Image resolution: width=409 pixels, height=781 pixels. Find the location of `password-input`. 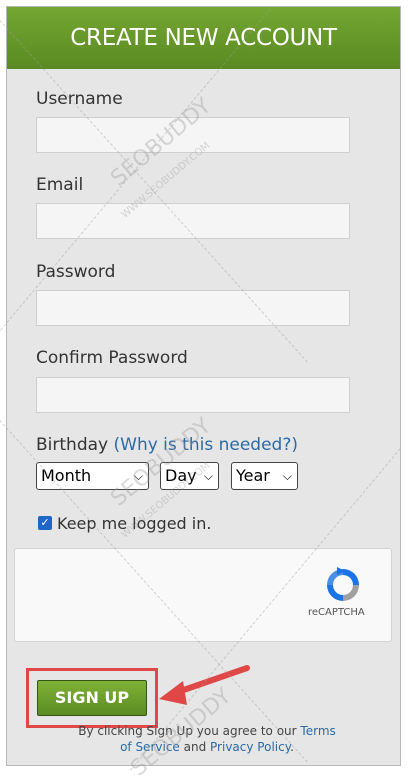

password-input is located at coordinates (193, 308).